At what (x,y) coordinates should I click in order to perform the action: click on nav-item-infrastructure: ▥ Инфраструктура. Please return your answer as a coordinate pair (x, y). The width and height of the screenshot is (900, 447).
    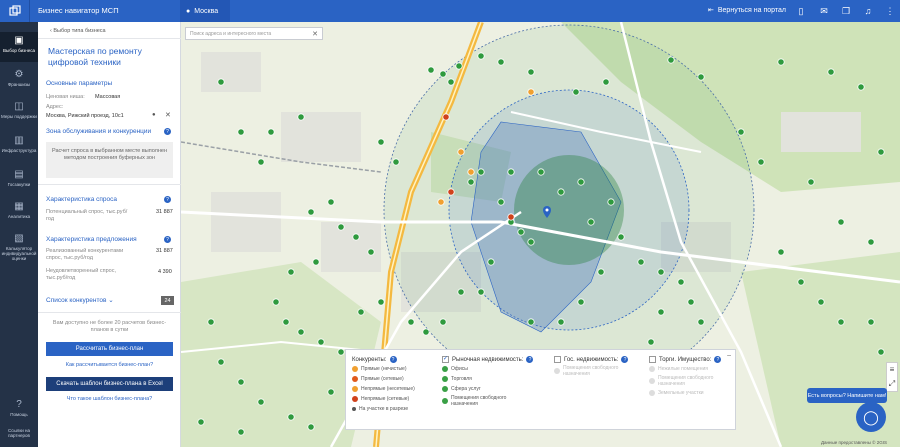
    Looking at the image, I should click on (19, 145).